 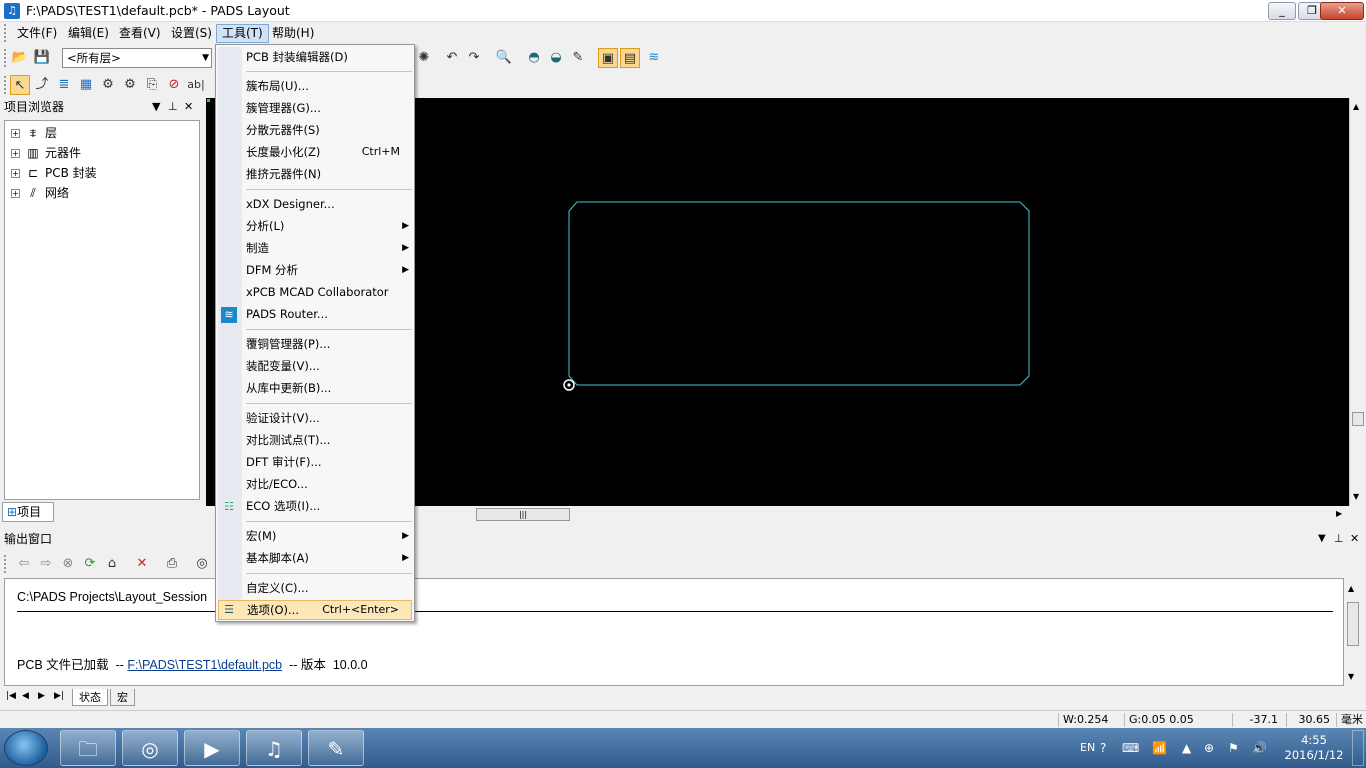 What do you see at coordinates (1282, 11) in the screenshot?
I see `minimize-button: _` at bounding box center [1282, 11].